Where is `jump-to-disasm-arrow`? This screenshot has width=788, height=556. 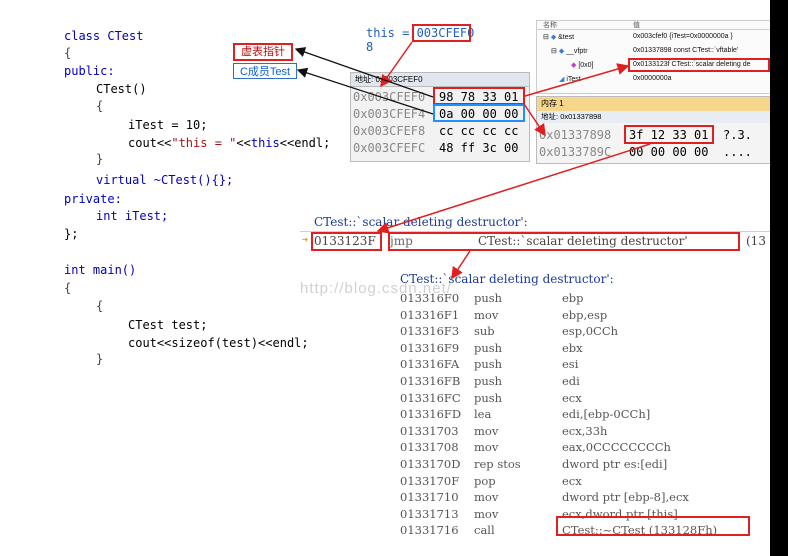 jump-to-disasm-arrow is located at coordinates (461, 265).